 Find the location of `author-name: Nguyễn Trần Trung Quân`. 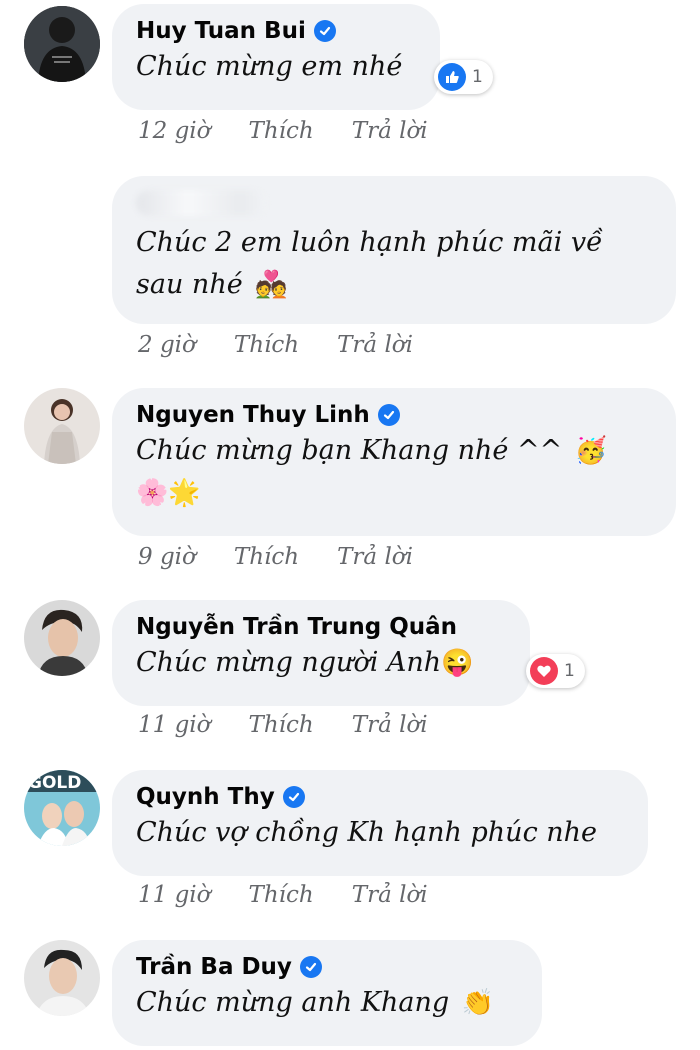

author-name: Nguyễn Trần Trung Quân is located at coordinates (296, 627).